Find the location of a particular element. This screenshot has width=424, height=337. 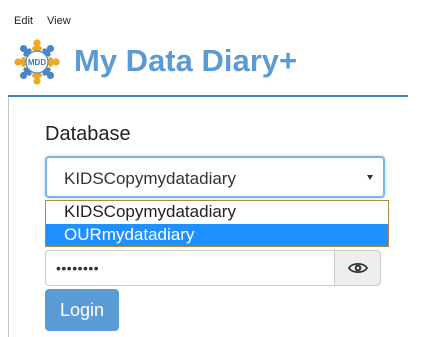

show-password-button is located at coordinates (357, 268).